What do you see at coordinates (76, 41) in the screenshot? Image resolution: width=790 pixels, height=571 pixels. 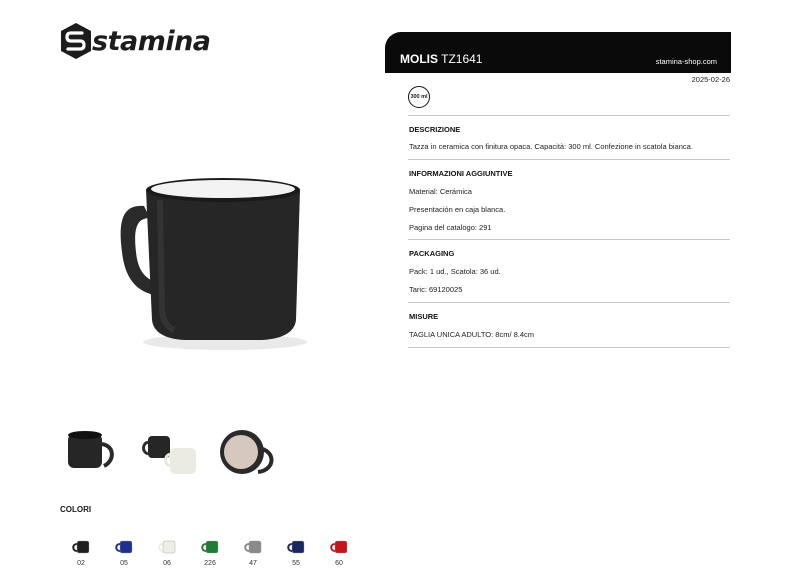 I see `stamina-hexagon-icon` at bounding box center [76, 41].